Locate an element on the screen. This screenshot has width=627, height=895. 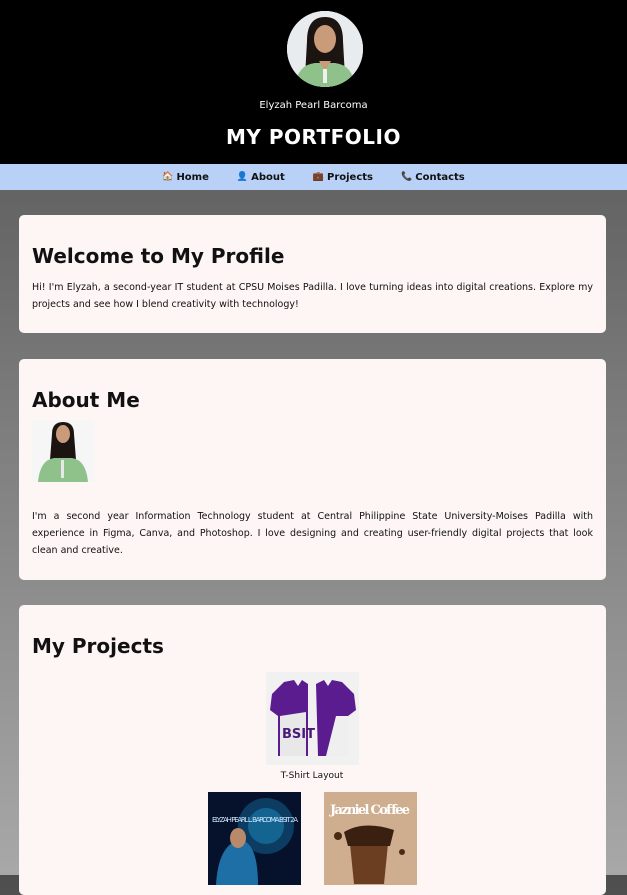
project-image-tshirt: BSIT is located at coordinates (312, 718).